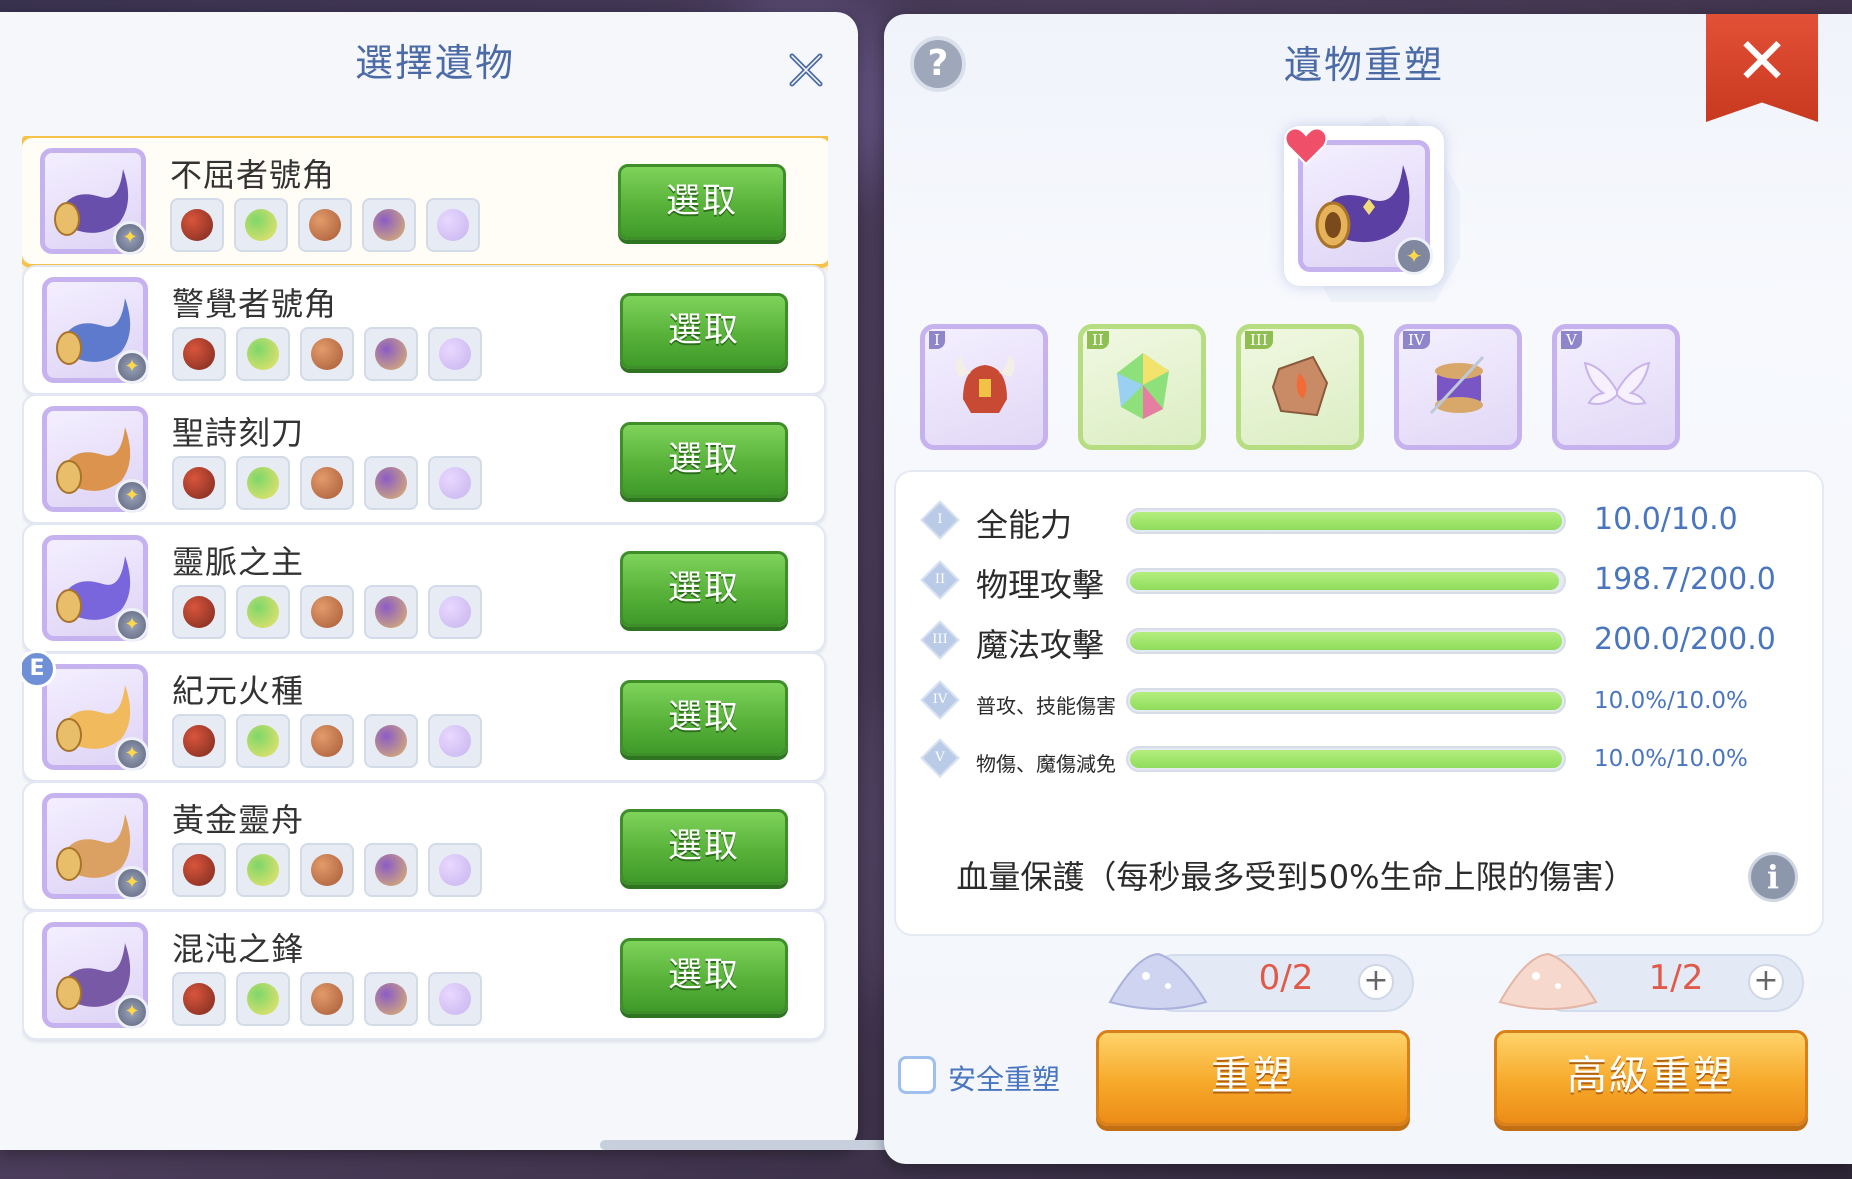 The height and width of the screenshot is (1179, 1852). What do you see at coordinates (806, 70) in the screenshot?
I see `close-icon` at bounding box center [806, 70].